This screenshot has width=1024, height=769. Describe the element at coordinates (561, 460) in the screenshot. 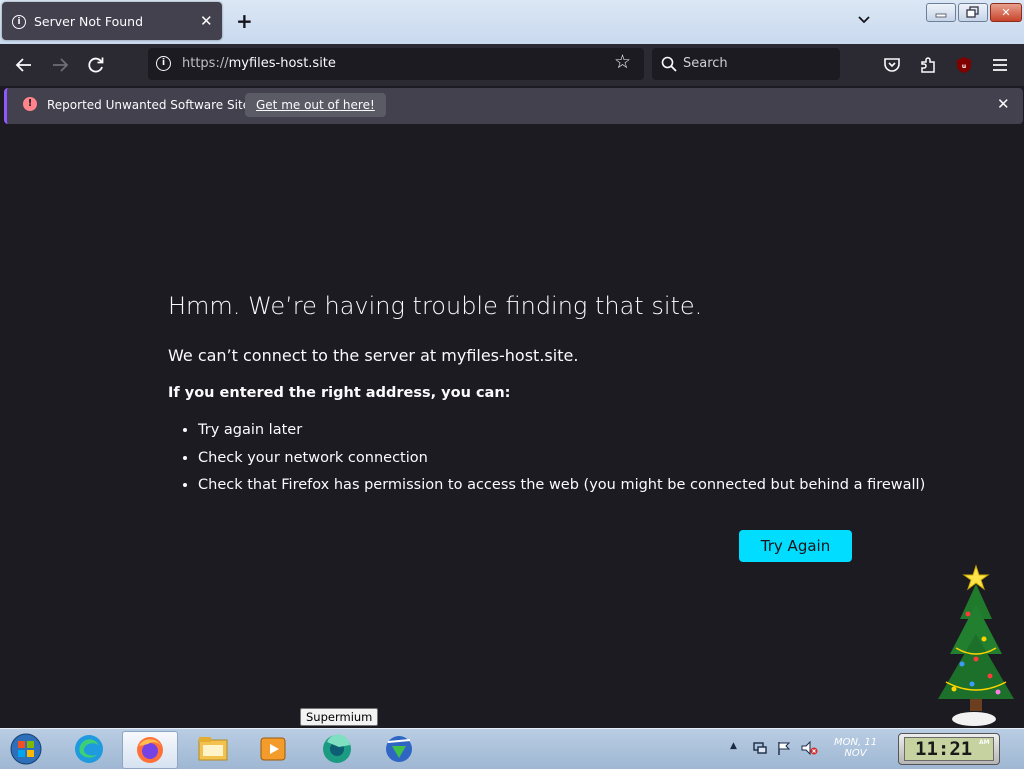

I see `list-item: Check your network connection` at that location.